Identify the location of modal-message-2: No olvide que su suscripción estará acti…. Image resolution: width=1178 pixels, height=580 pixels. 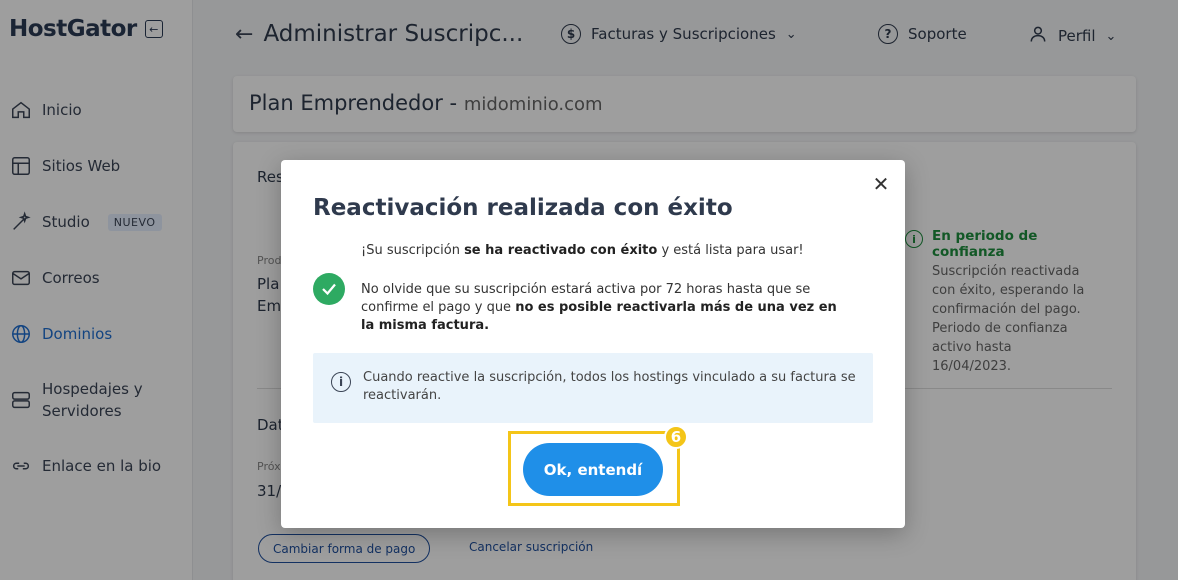
(603, 308).